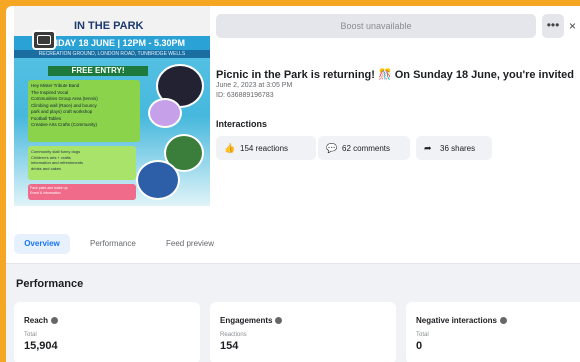 This screenshot has width=580, height=362. I want to click on close-icon: ×, so click(574, 26).